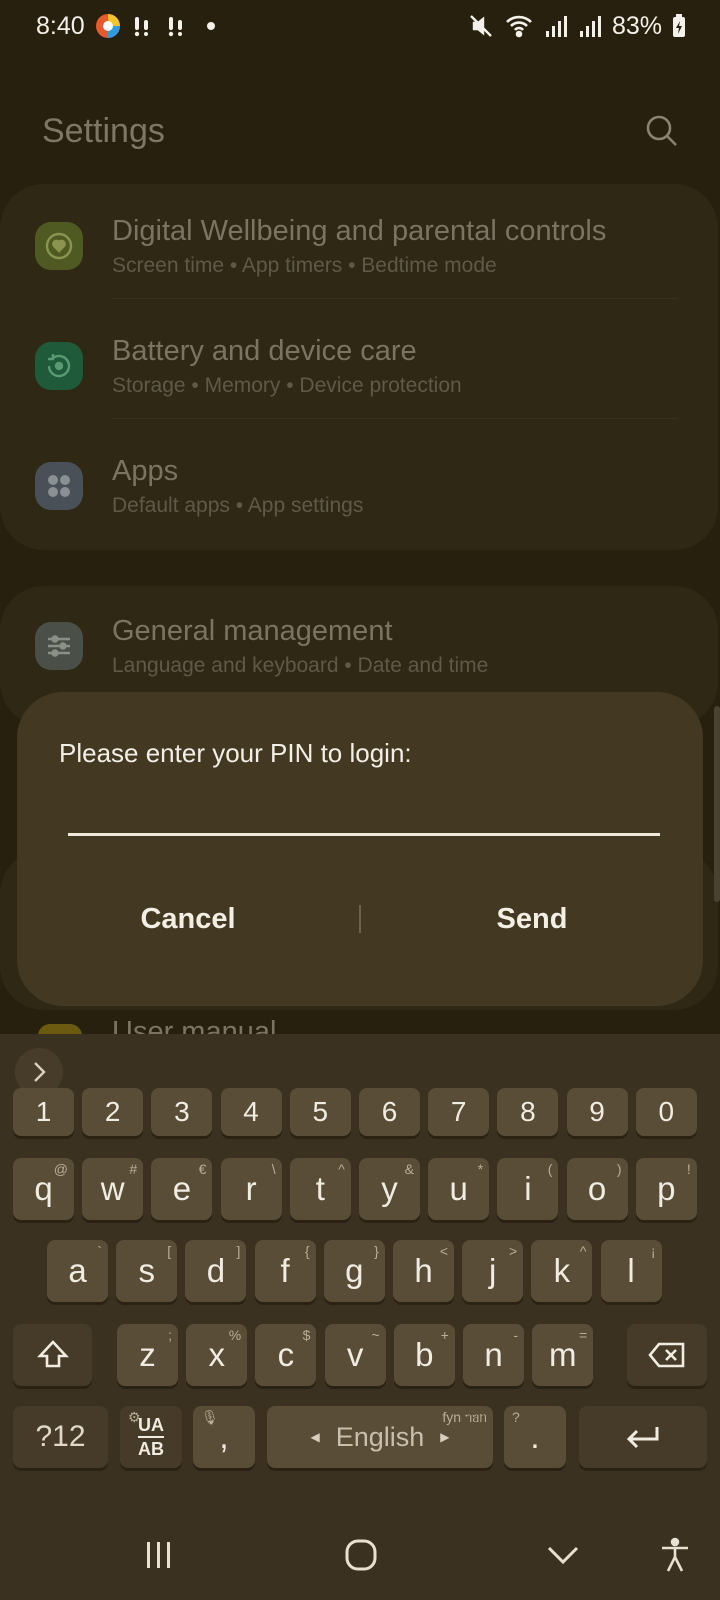  I want to click on key-5: 5, so click(320, 1112).